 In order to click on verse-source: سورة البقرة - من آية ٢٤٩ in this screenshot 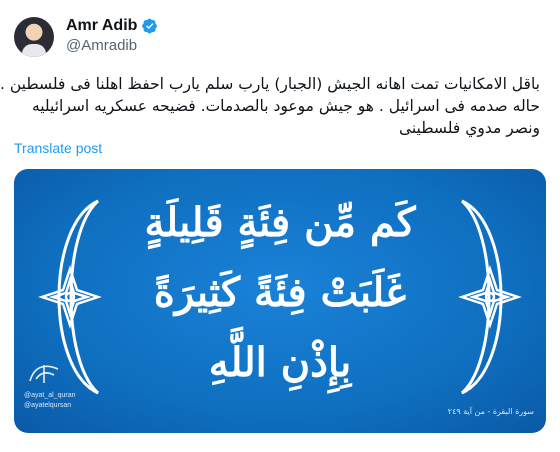, I will do `click(490, 411)`.